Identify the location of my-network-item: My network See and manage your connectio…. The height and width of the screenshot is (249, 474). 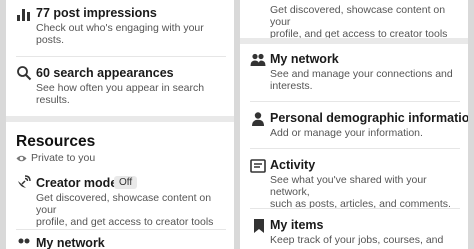
(354, 72).